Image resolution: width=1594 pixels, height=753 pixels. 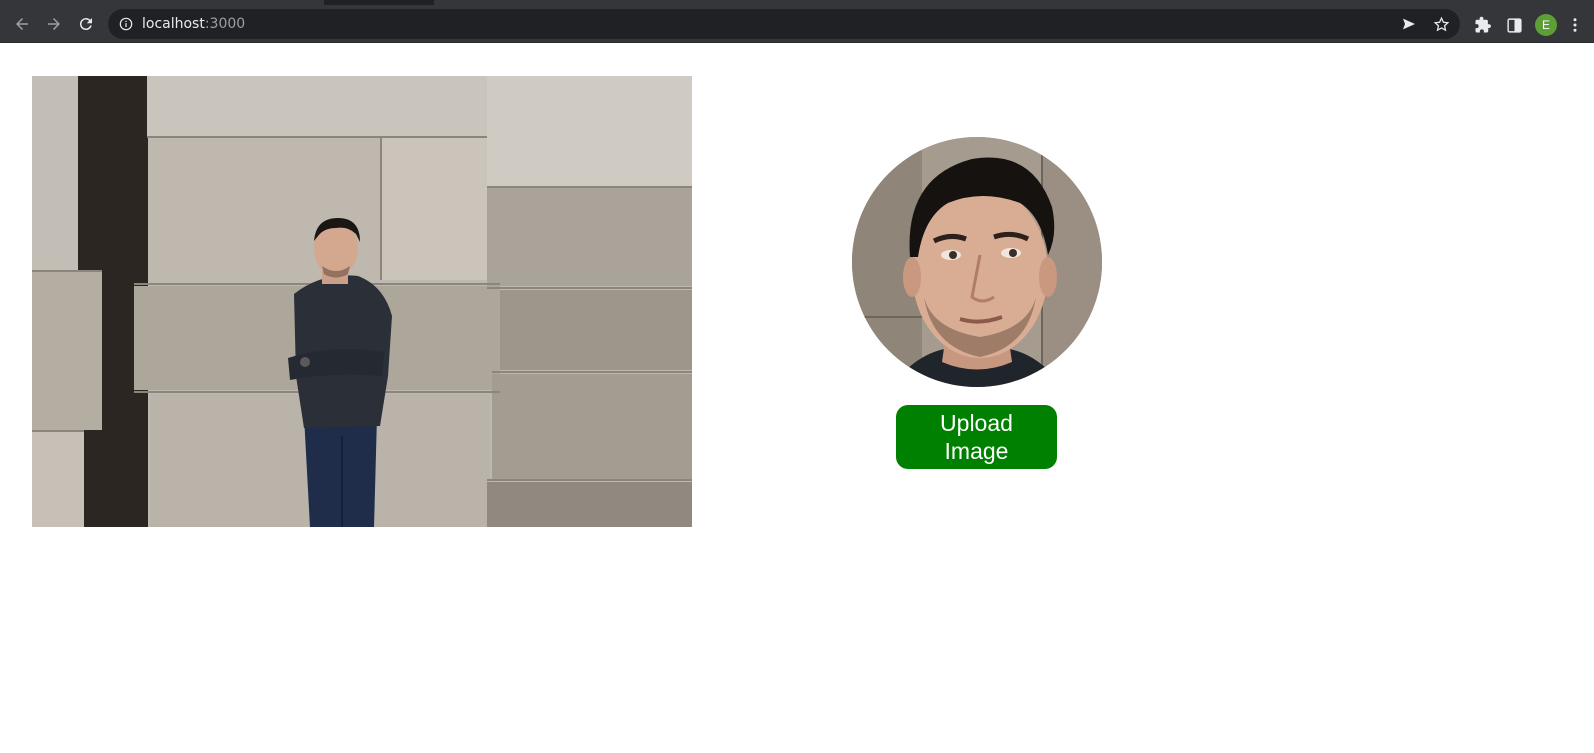 What do you see at coordinates (977, 262) in the screenshot?
I see `cropped-avatar-preview` at bounding box center [977, 262].